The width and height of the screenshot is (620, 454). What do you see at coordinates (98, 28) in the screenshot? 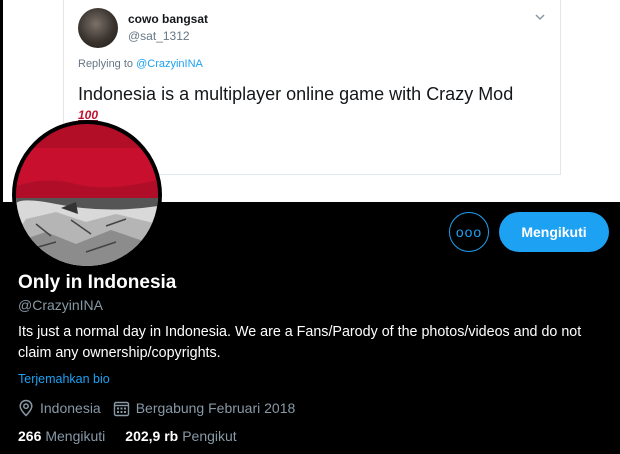
I see `tweet-author-avatar` at bounding box center [98, 28].